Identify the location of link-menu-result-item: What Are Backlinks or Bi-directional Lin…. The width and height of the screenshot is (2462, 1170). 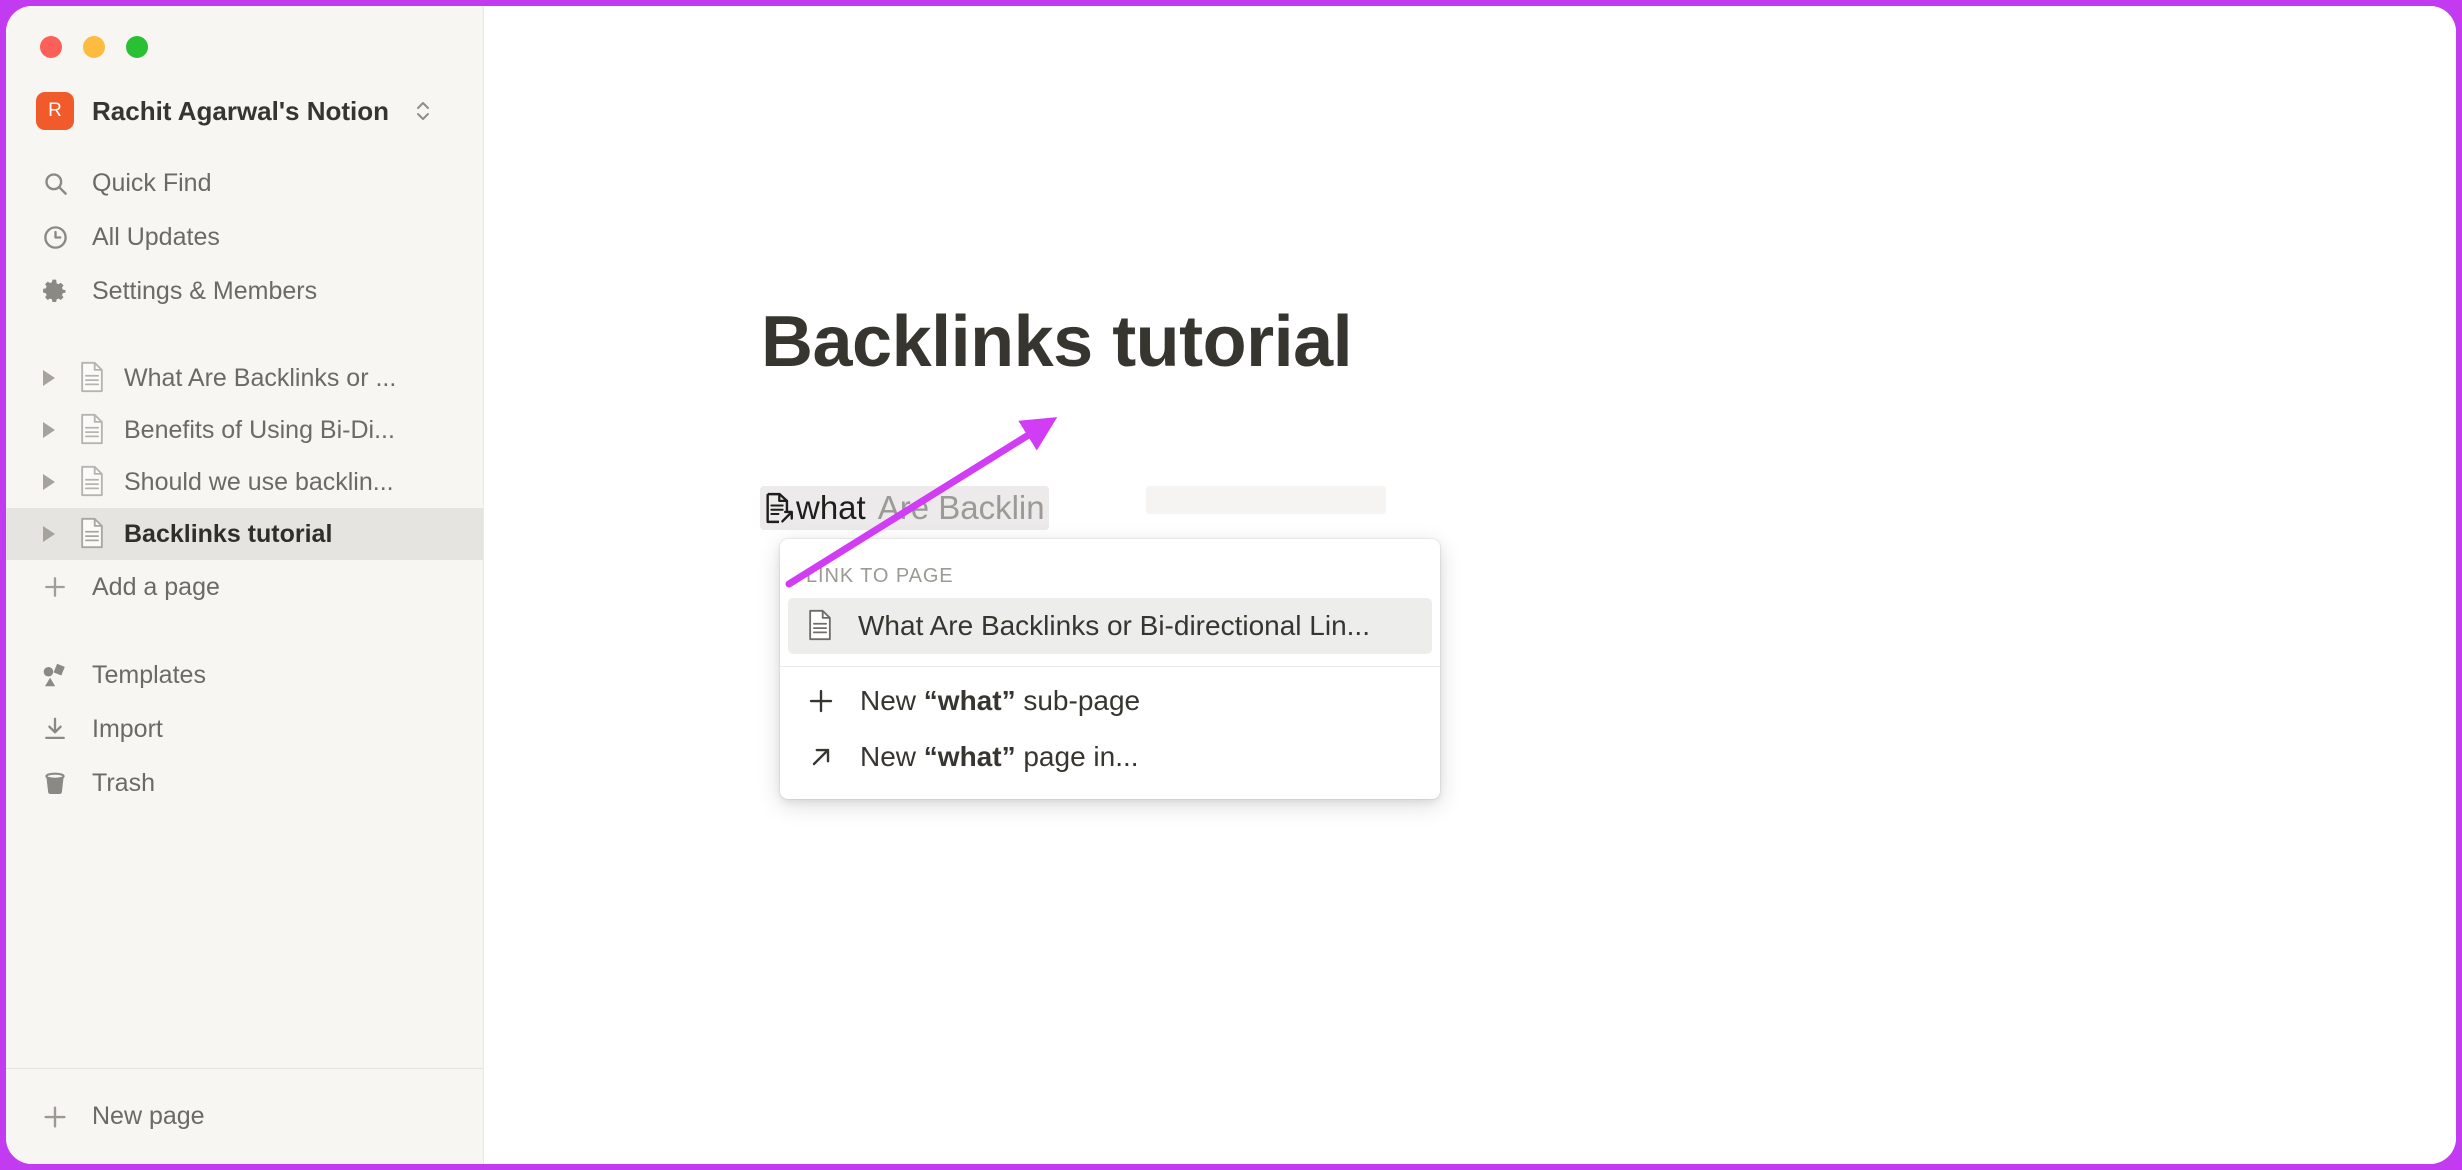
(1110, 626).